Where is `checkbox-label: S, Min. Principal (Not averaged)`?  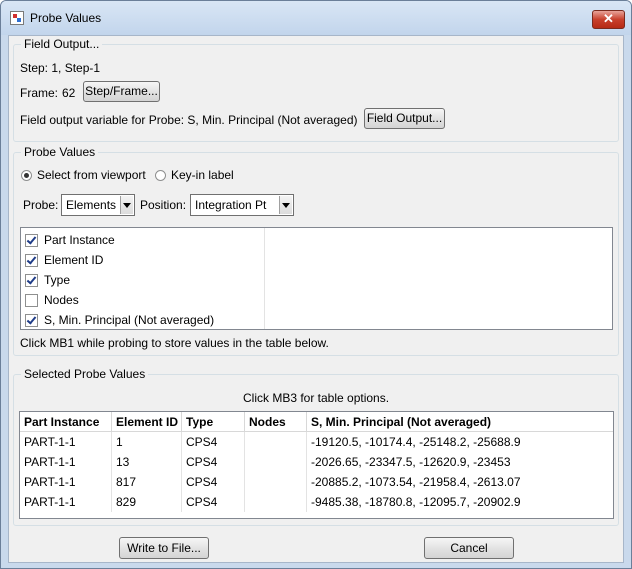
checkbox-label: S, Min. Principal (Not averaged) is located at coordinates (129, 320).